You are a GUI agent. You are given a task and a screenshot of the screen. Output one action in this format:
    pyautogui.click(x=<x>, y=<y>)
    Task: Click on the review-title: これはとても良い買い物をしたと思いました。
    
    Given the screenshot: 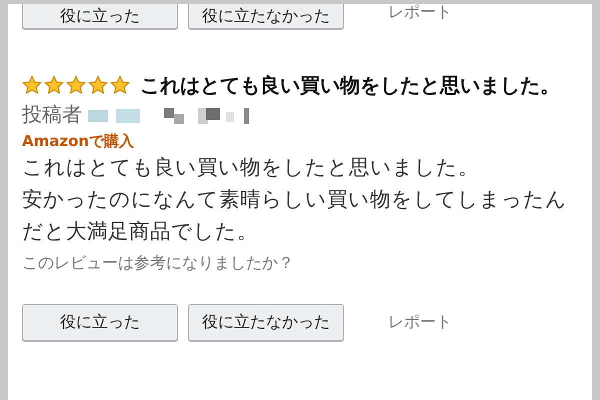 What is the action you would take?
    pyautogui.click(x=350, y=85)
    